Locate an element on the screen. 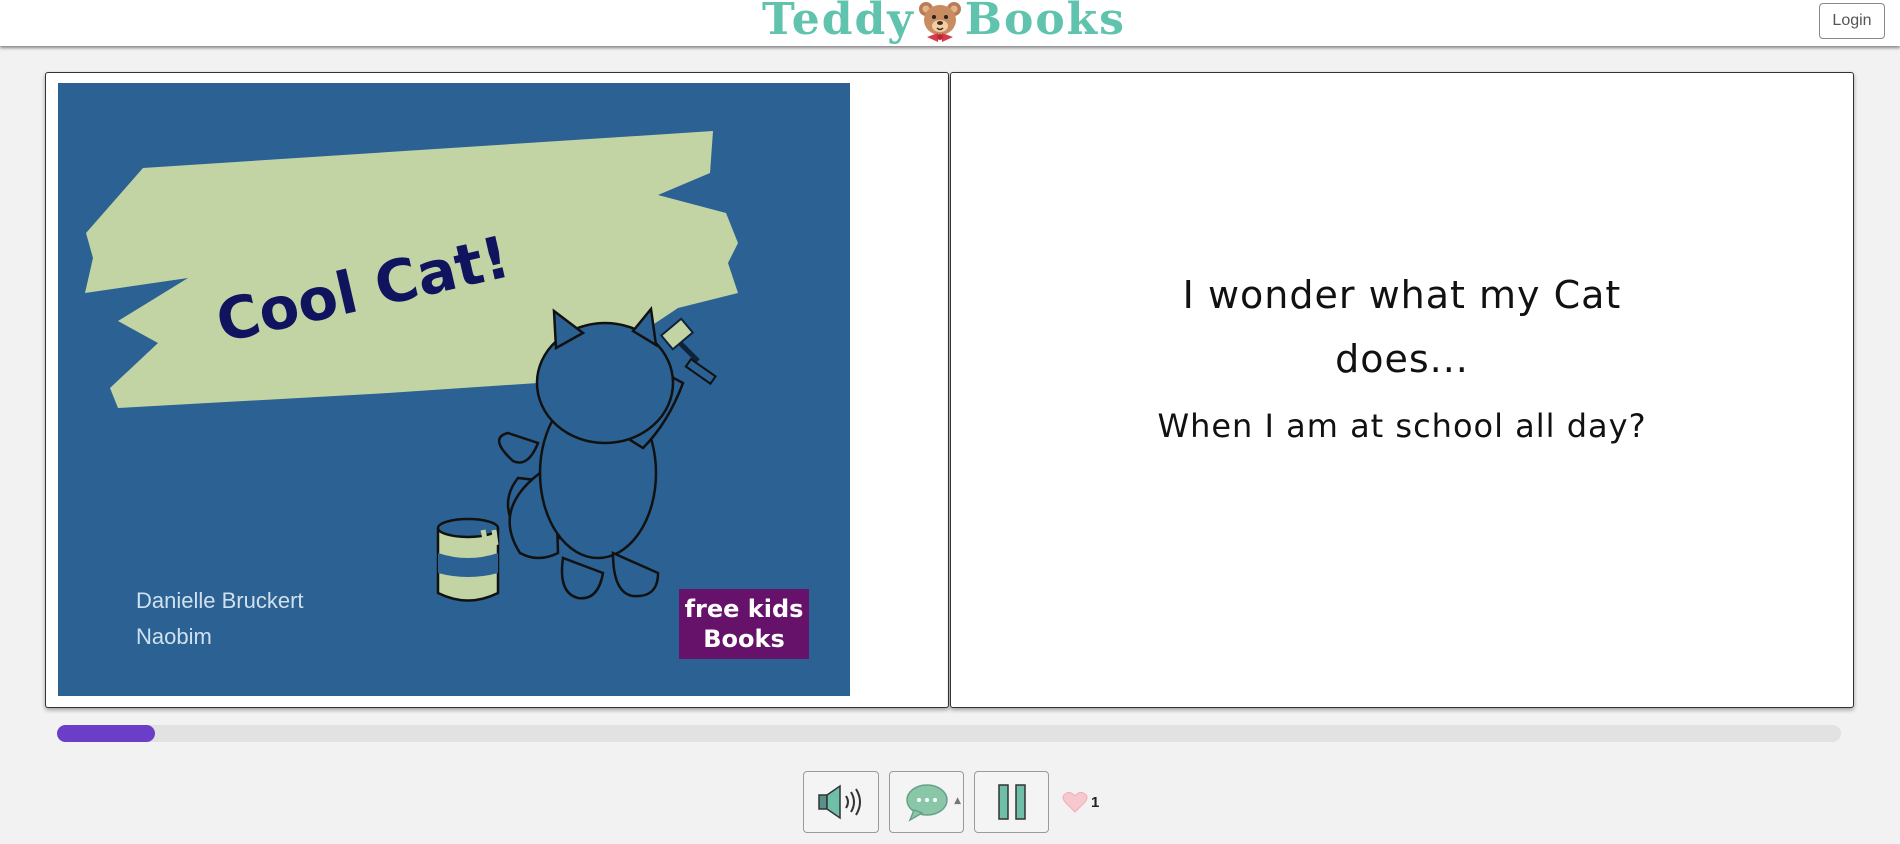  pause-button is located at coordinates (1011, 802).